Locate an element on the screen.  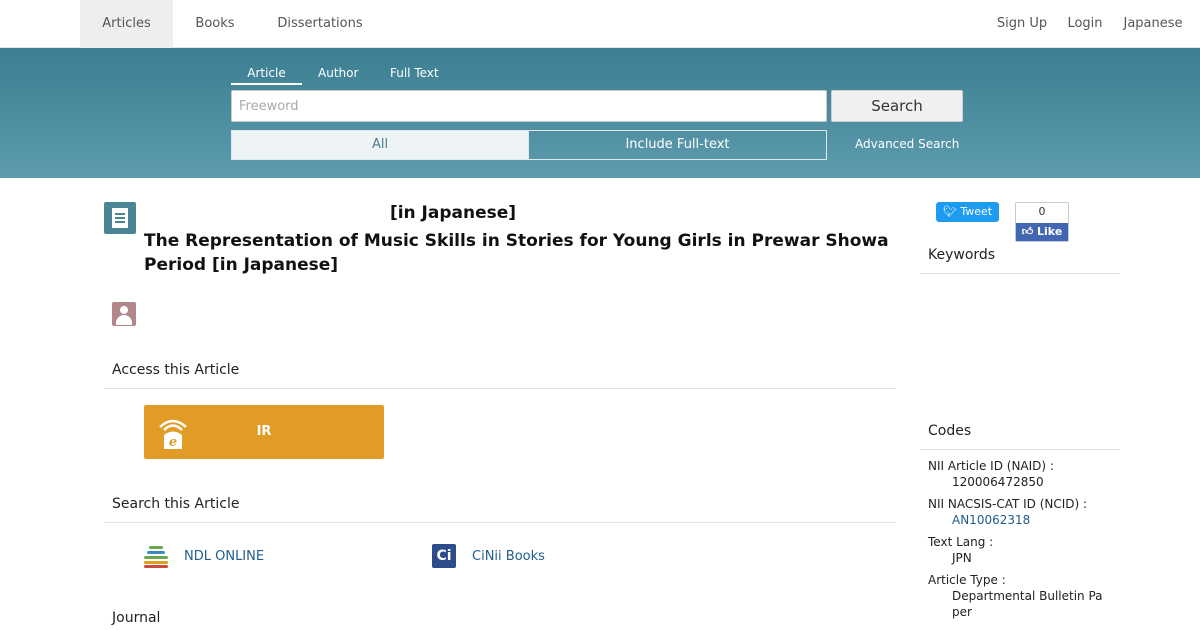
nav-dissertations: Dissertations is located at coordinates (320, 24).